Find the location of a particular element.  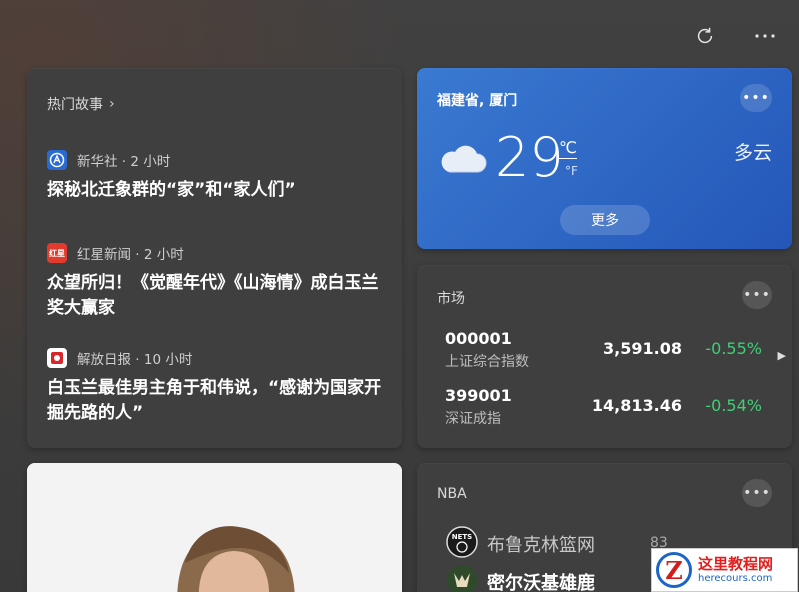

watermark-url: herecours.com is located at coordinates (735, 578).